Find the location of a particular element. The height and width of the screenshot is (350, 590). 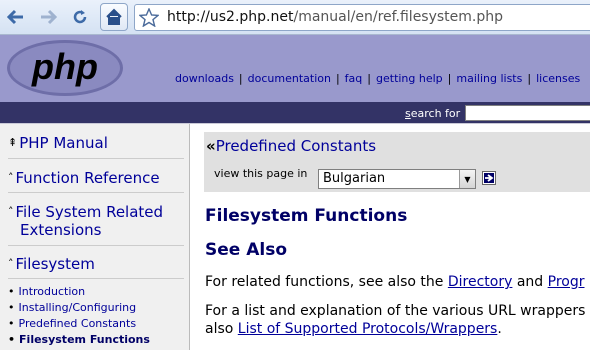

sidebar-item-filesystem: ˄ Filesystem is located at coordinates (51, 264).